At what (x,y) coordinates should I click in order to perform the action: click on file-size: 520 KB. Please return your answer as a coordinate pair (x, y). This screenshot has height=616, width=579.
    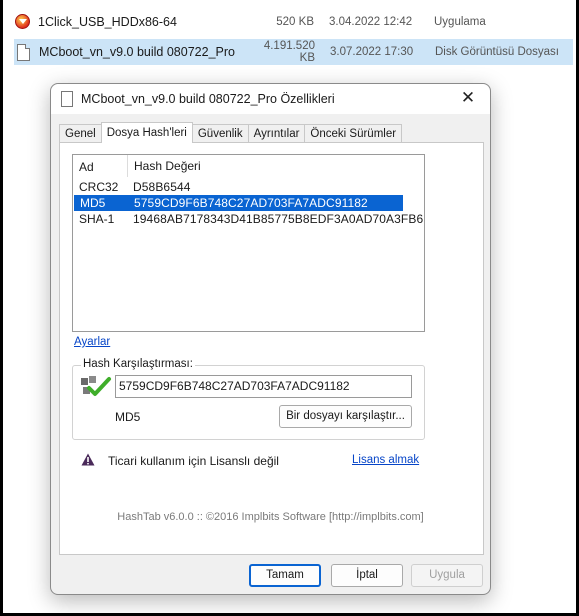
    Looking at the image, I should click on (295, 22).